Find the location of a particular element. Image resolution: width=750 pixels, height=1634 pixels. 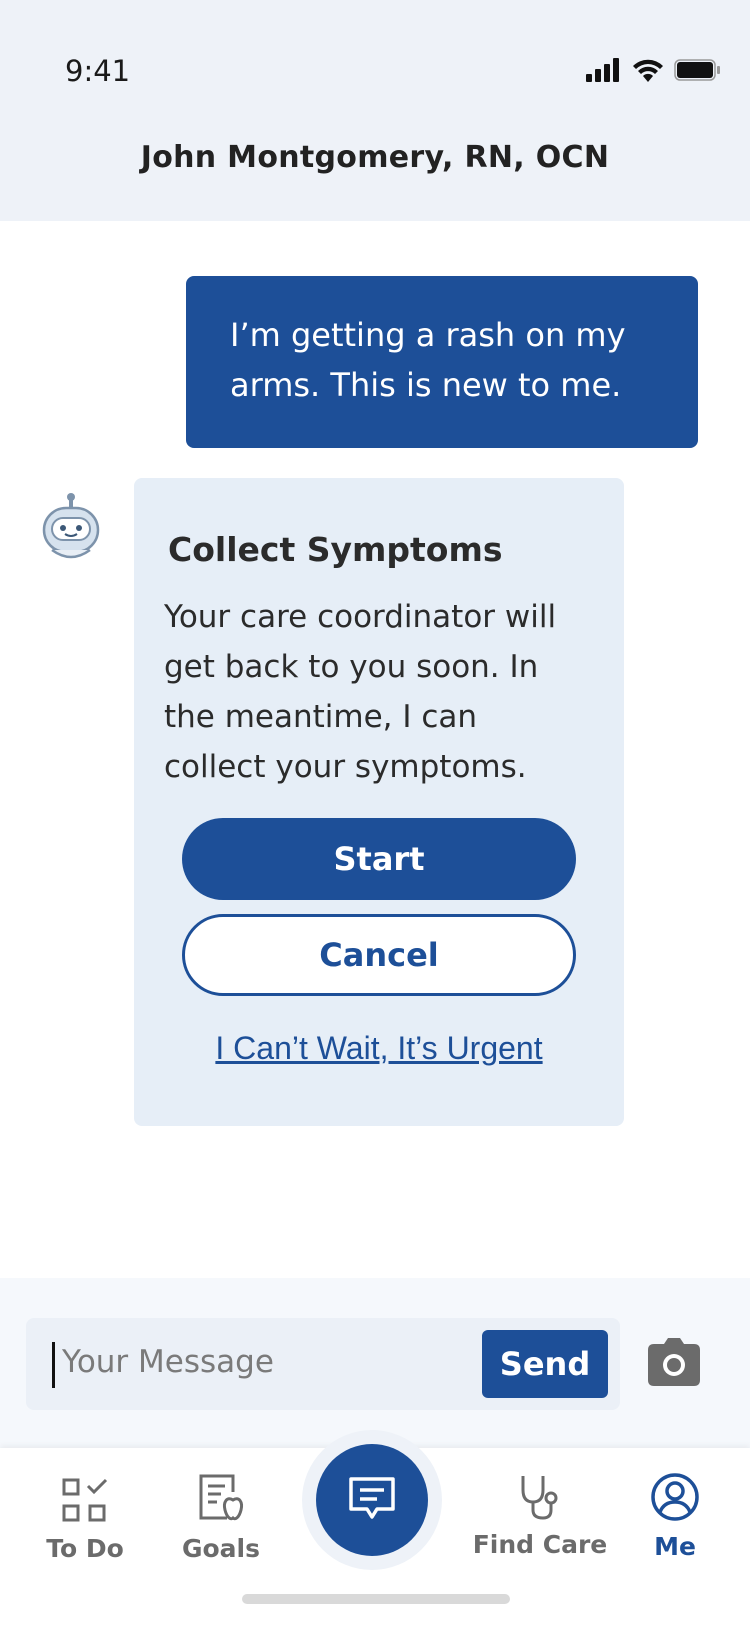

nav-item-goals: Goals is located at coordinates (221, 1518).